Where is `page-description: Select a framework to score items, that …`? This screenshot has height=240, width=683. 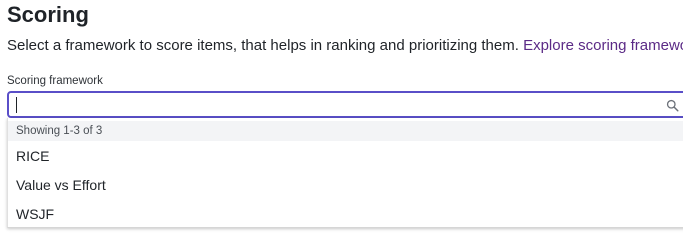
page-description: Select a framework to score items, that … is located at coordinates (345, 46).